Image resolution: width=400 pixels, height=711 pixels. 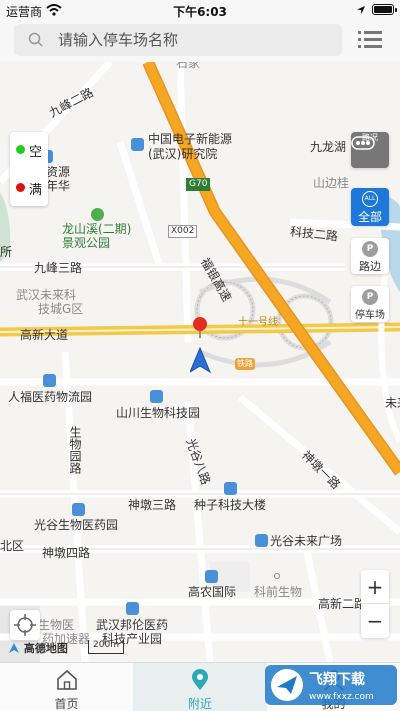 I want to click on watermark-logo: 飞翔下载 www.fxxz.com, so click(x=331, y=685).